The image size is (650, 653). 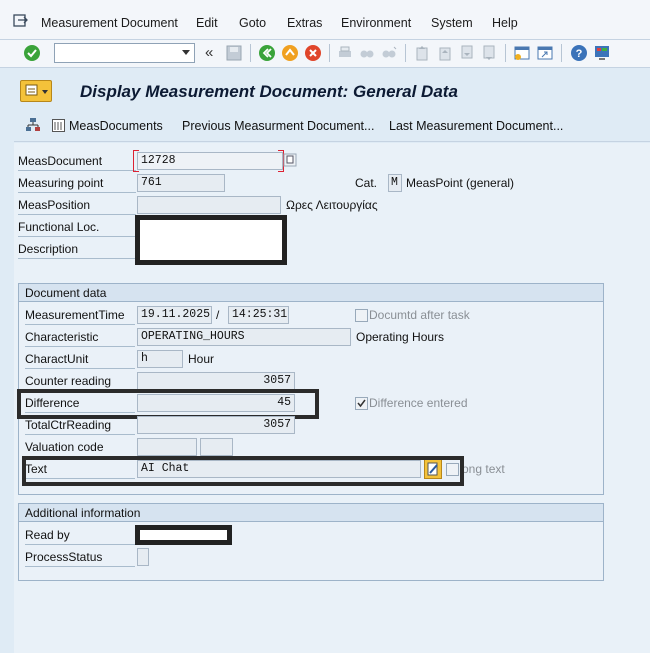 I want to click on collapse-icon: «, so click(x=209, y=52).